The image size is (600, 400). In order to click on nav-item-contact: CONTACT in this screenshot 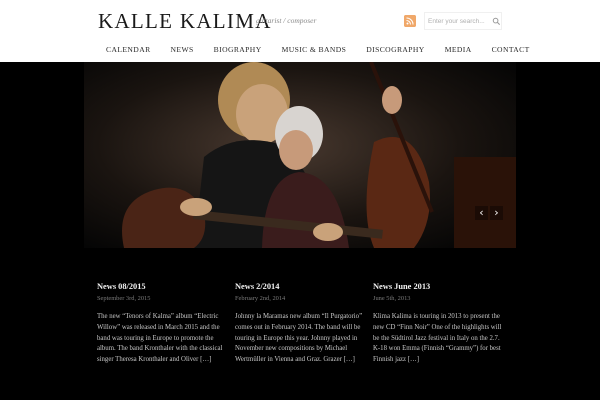, I will do `click(511, 51)`.